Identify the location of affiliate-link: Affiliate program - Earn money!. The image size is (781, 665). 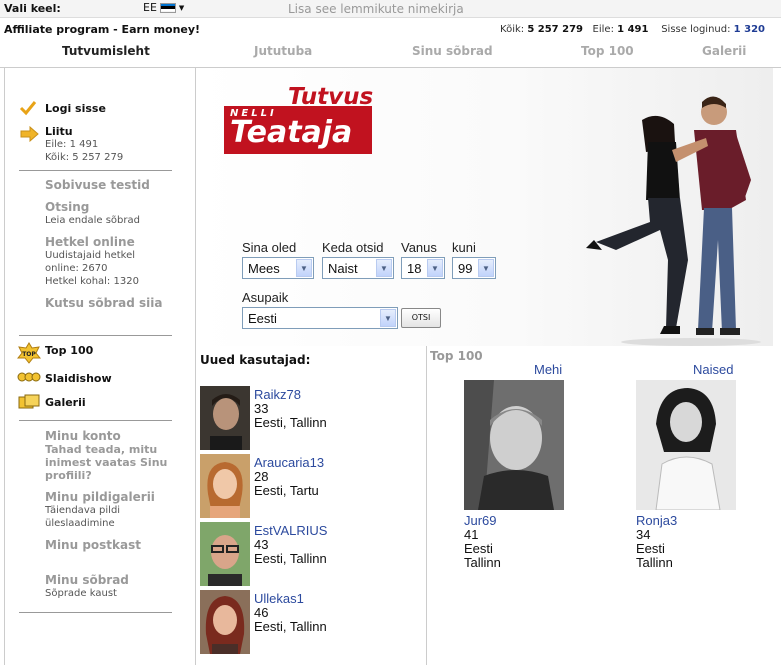
(102, 29).